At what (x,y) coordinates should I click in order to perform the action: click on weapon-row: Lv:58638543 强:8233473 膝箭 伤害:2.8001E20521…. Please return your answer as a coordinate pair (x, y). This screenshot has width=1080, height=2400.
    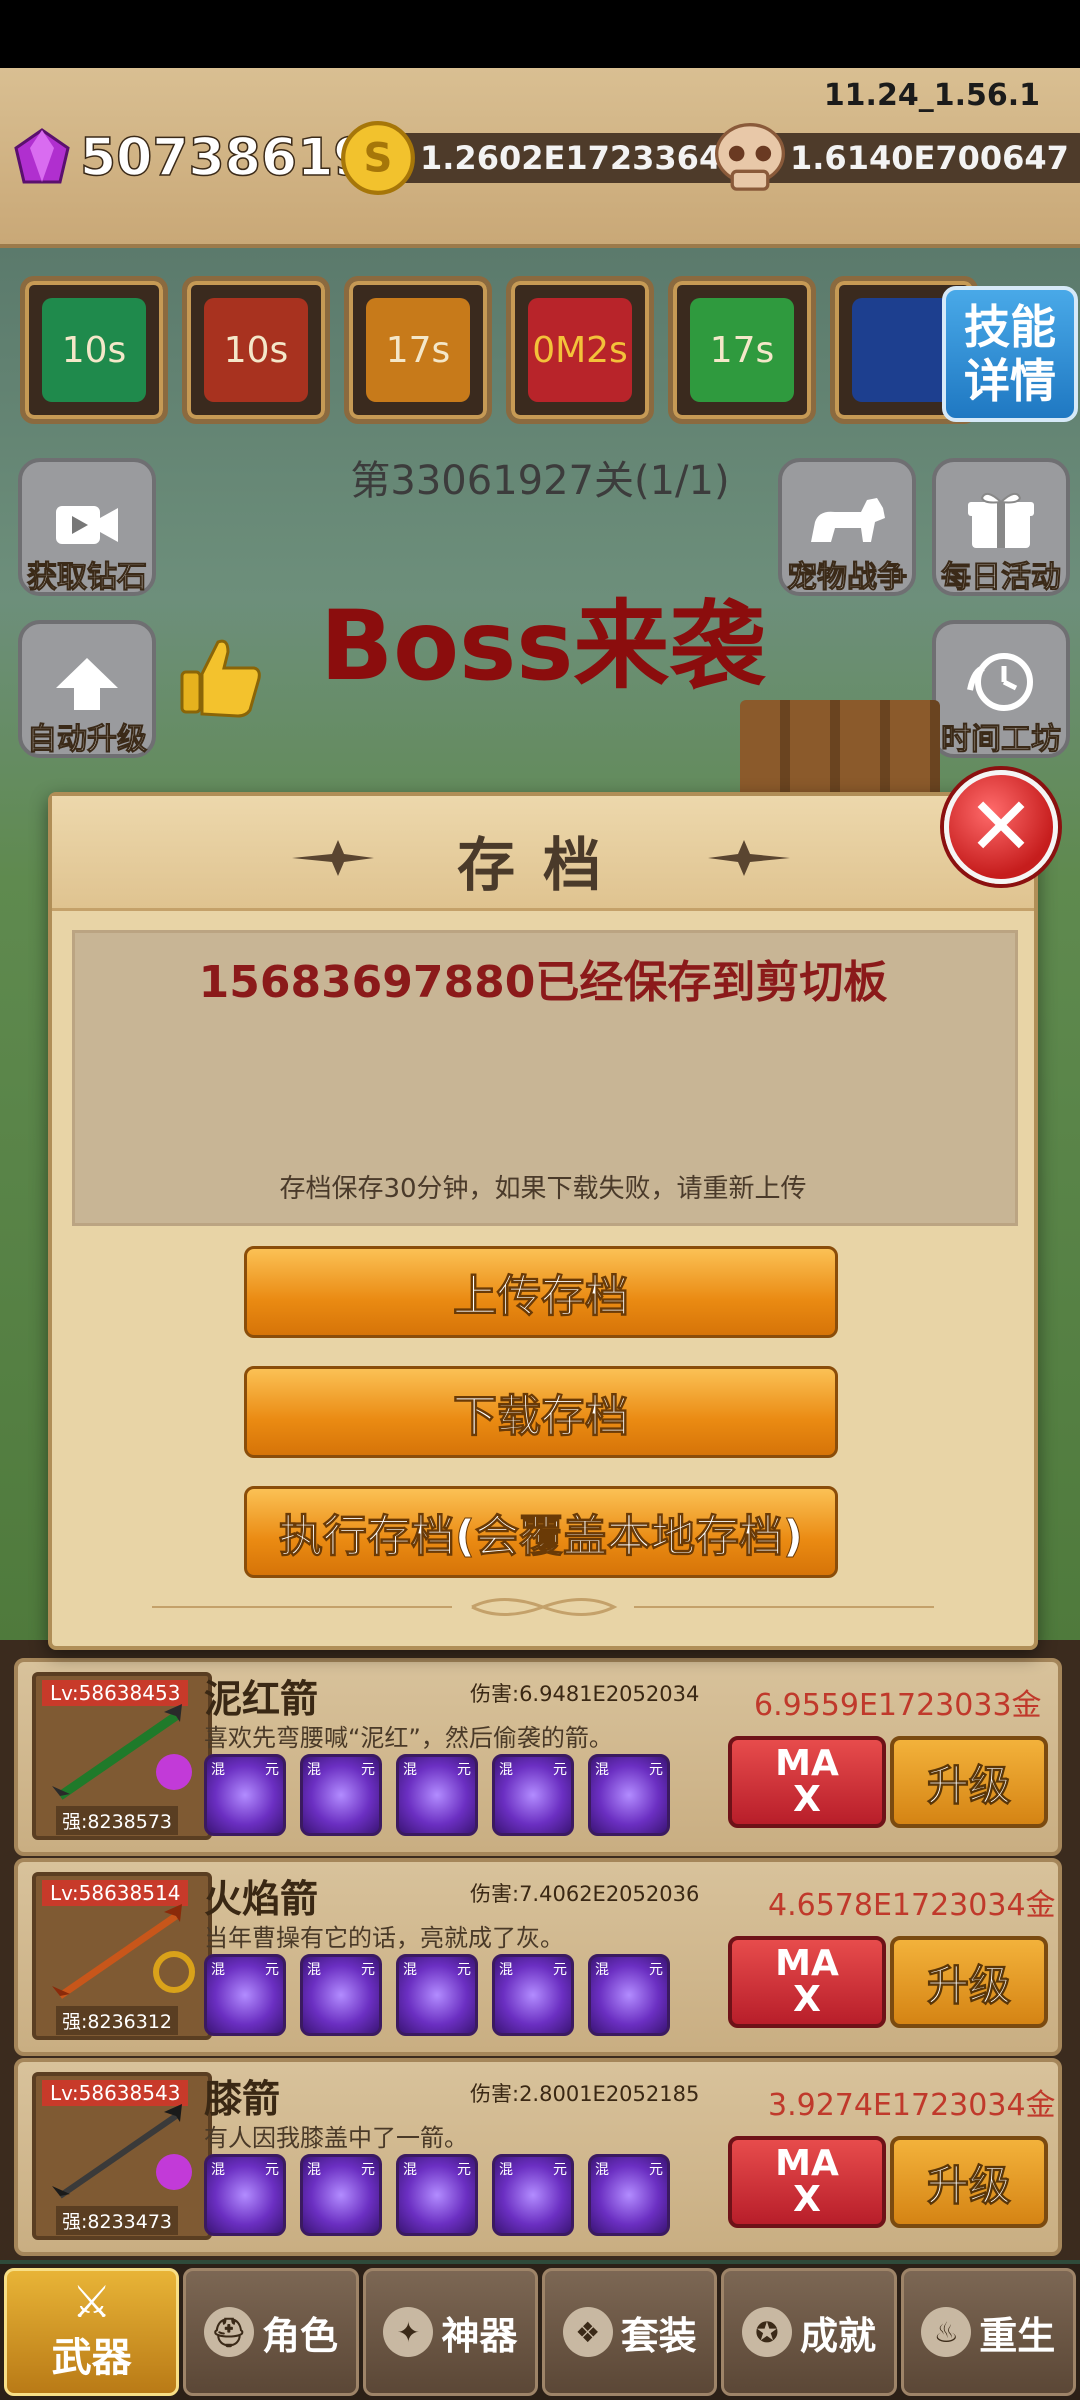
    Looking at the image, I should click on (538, 2157).